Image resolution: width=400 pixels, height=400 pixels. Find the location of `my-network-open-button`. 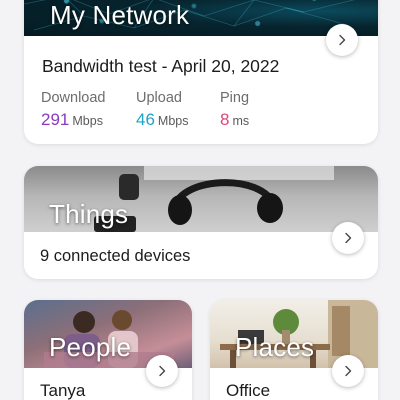

my-network-open-button is located at coordinates (342, 40).